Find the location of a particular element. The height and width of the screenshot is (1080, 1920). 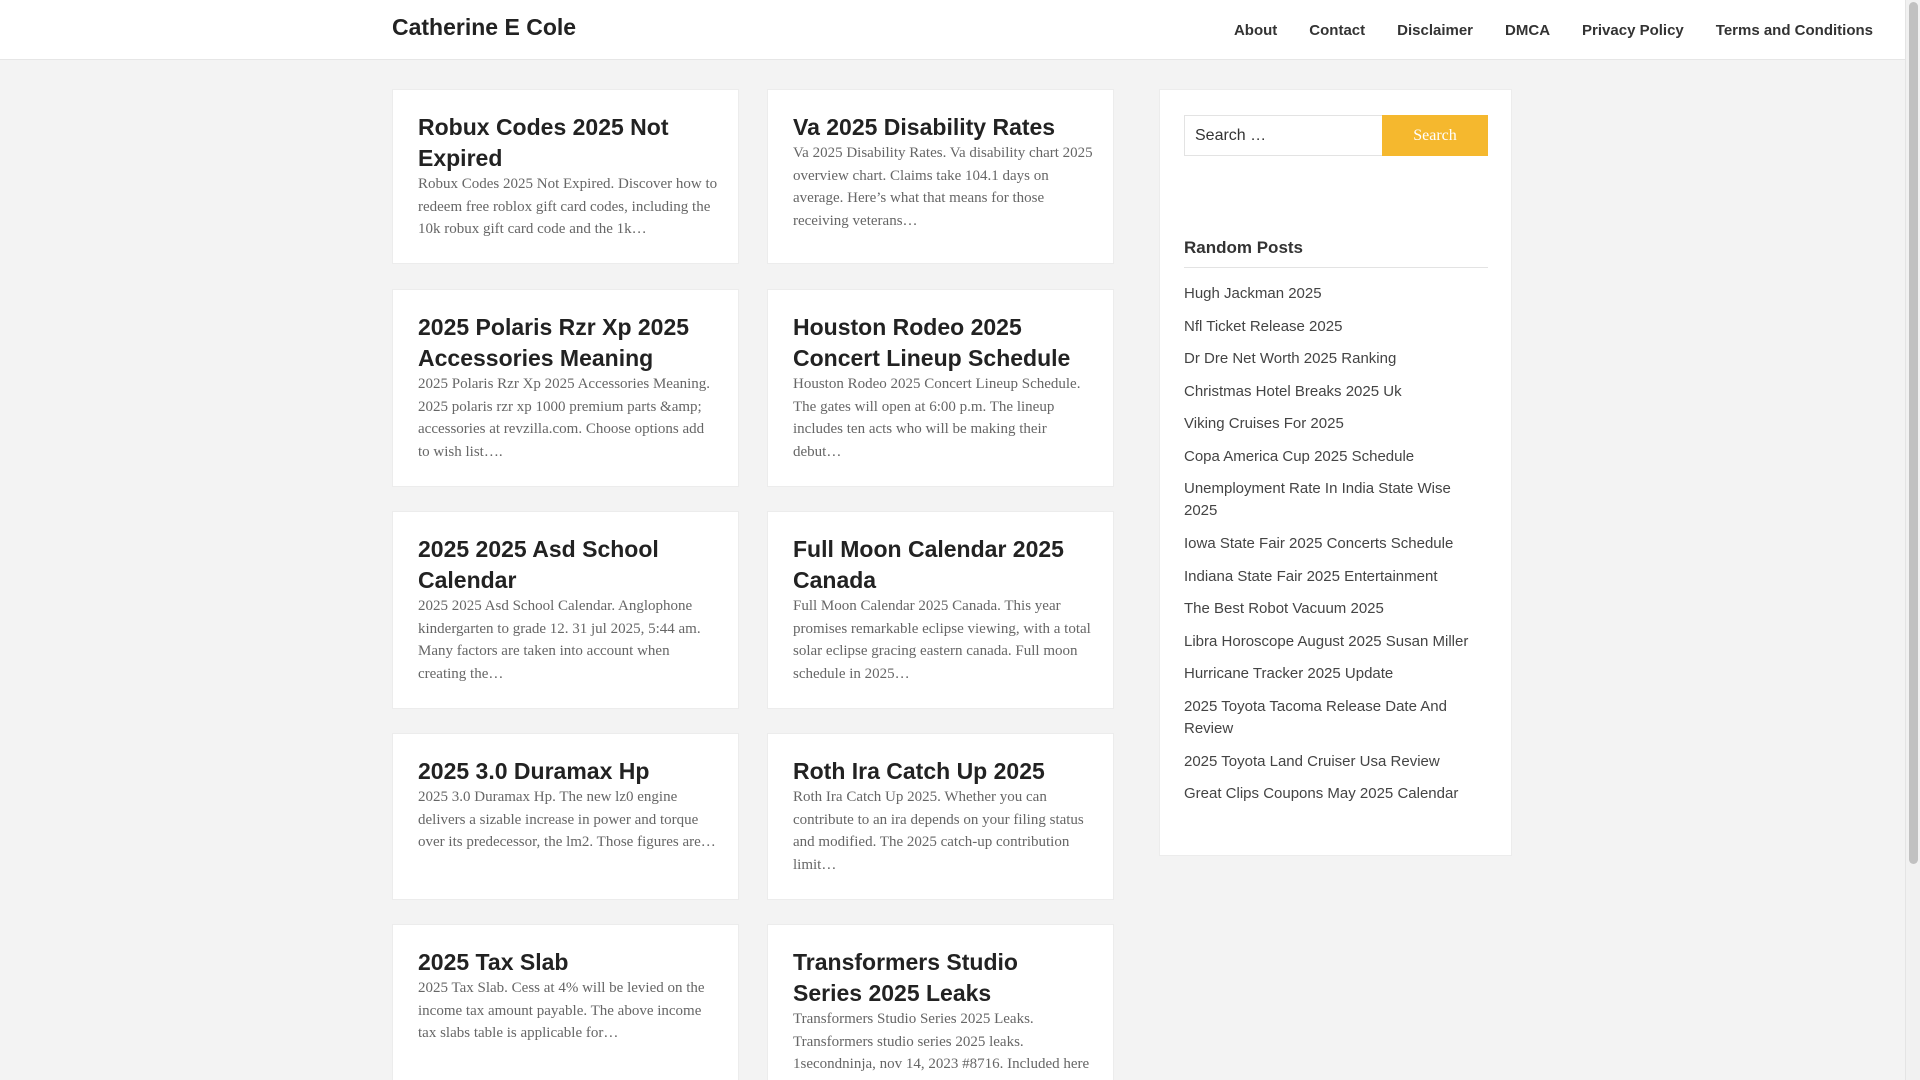

random-posts-title: Random Posts is located at coordinates (1244, 247).